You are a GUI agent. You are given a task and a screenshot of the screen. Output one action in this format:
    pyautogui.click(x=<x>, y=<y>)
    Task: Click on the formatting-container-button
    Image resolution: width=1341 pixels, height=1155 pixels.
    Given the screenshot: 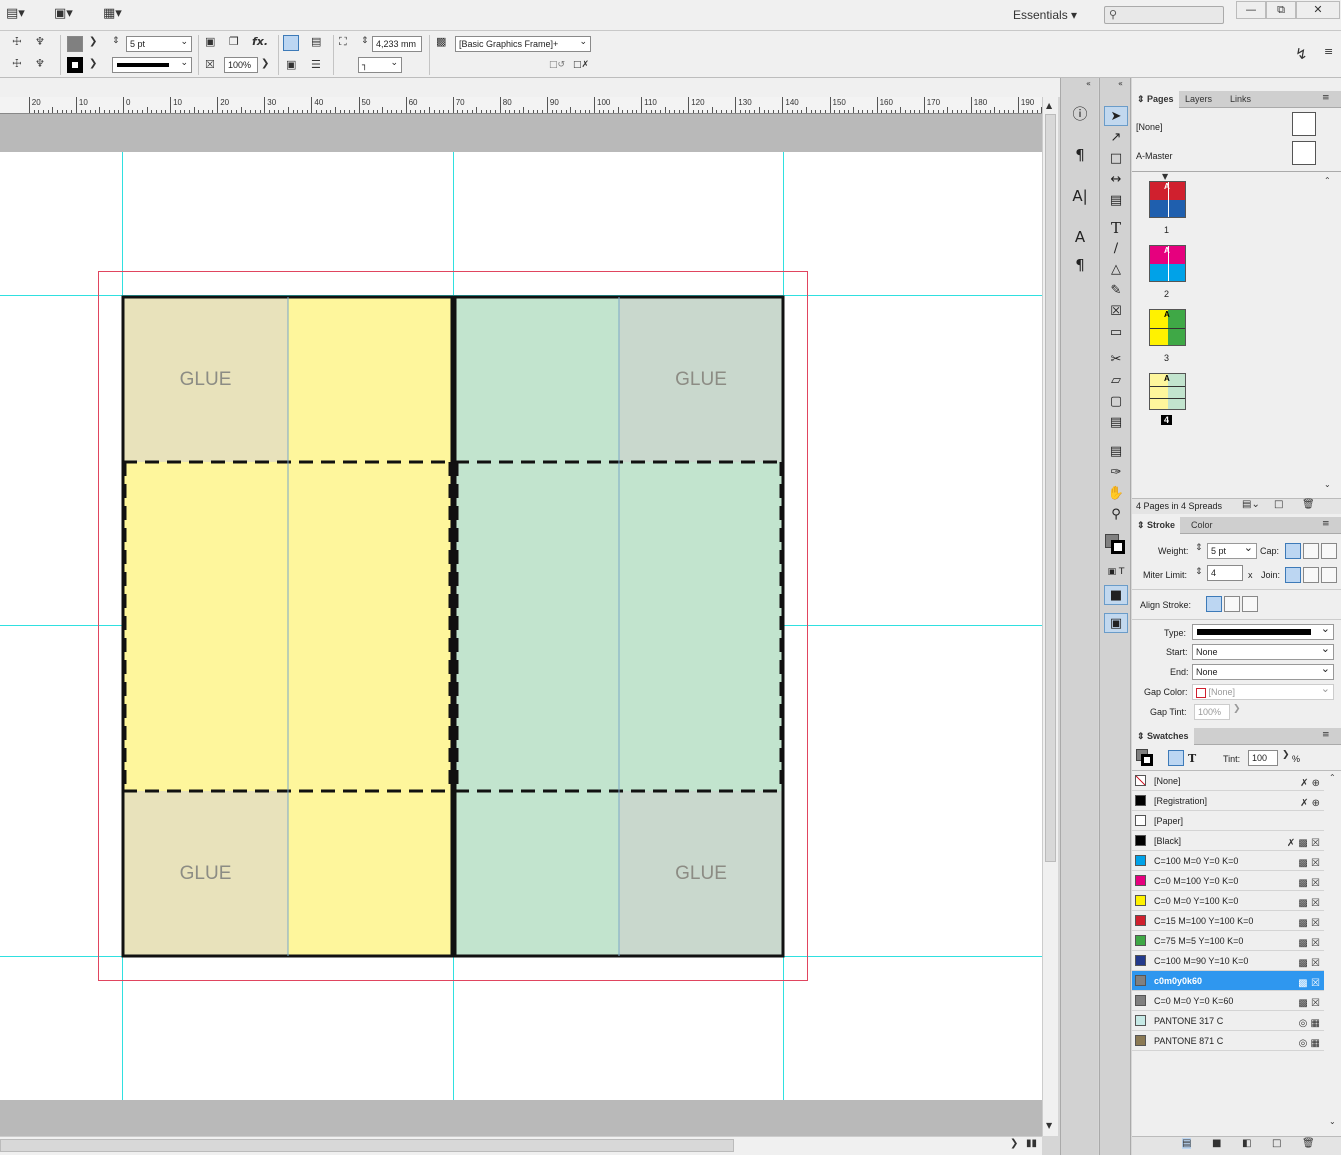 What is the action you would take?
    pyautogui.click(x=1176, y=758)
    